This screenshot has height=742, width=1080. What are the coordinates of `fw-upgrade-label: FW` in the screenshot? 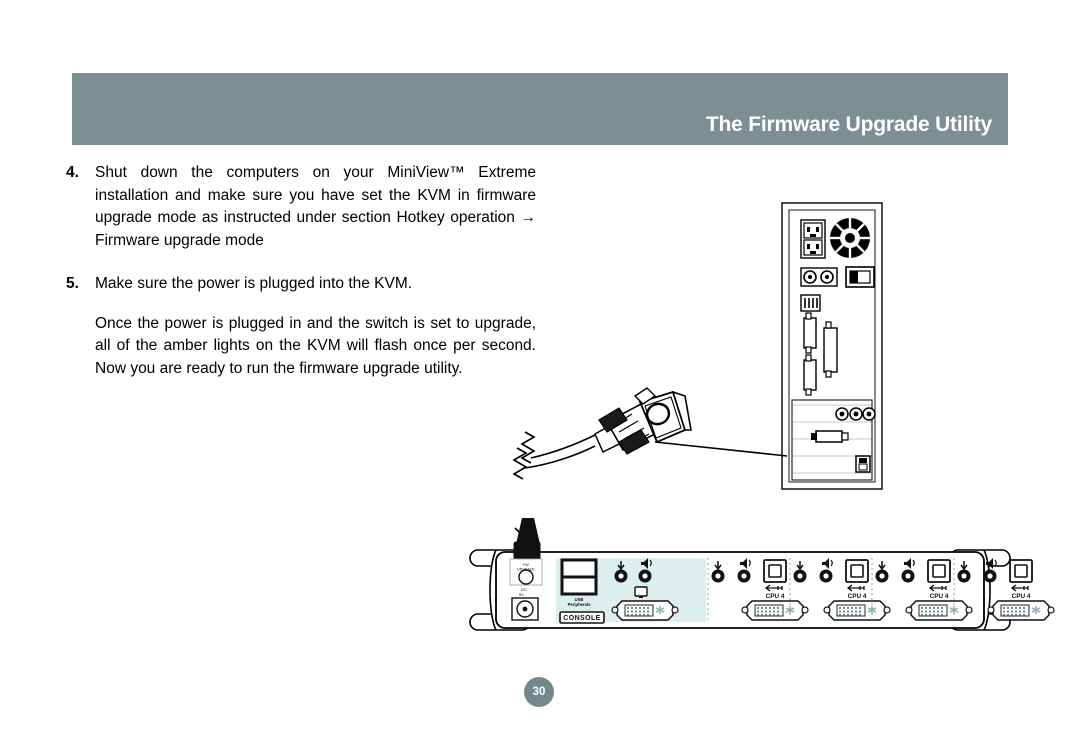 It's located at (526, 565).